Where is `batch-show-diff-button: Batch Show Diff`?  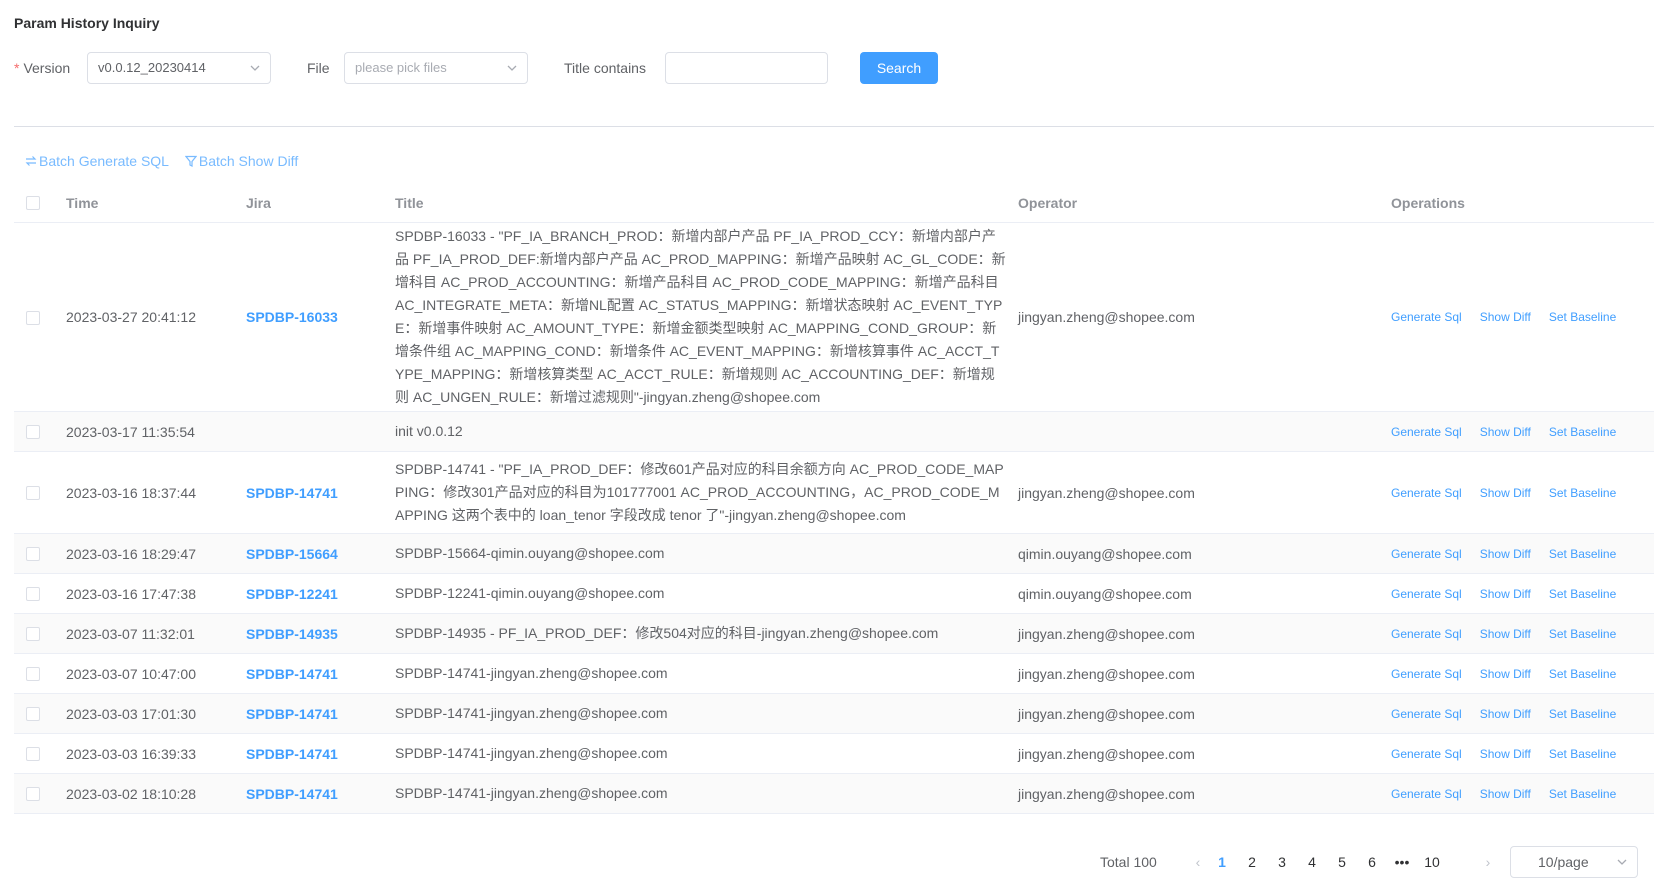
batch-show-diff-button: Batch Show Diff is located at coordinates (241, 161).